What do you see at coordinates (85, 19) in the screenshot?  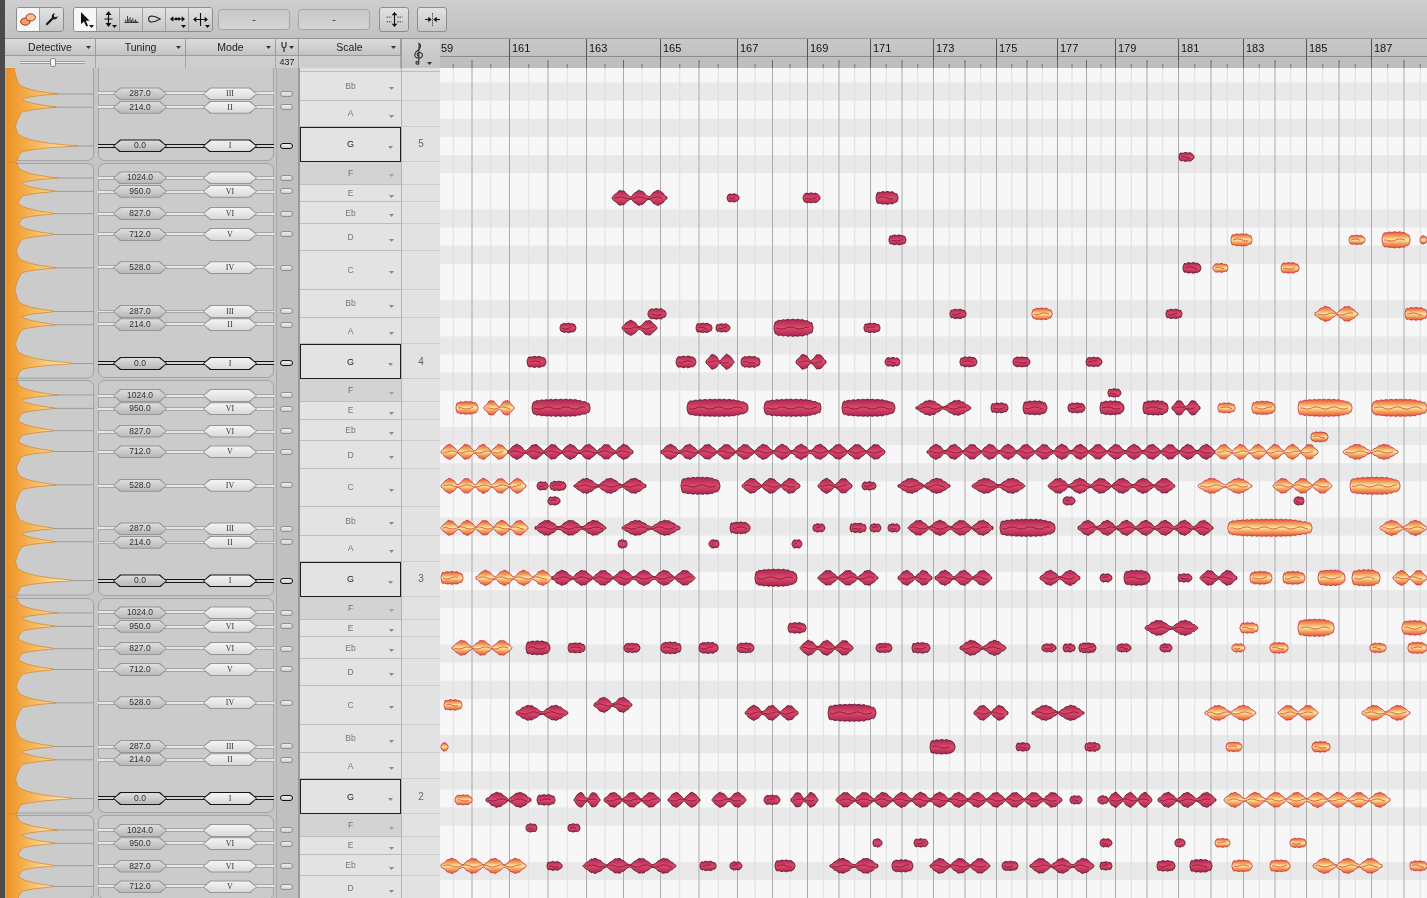 I see `pointer-tool-button` at bounding box center [85, 19].